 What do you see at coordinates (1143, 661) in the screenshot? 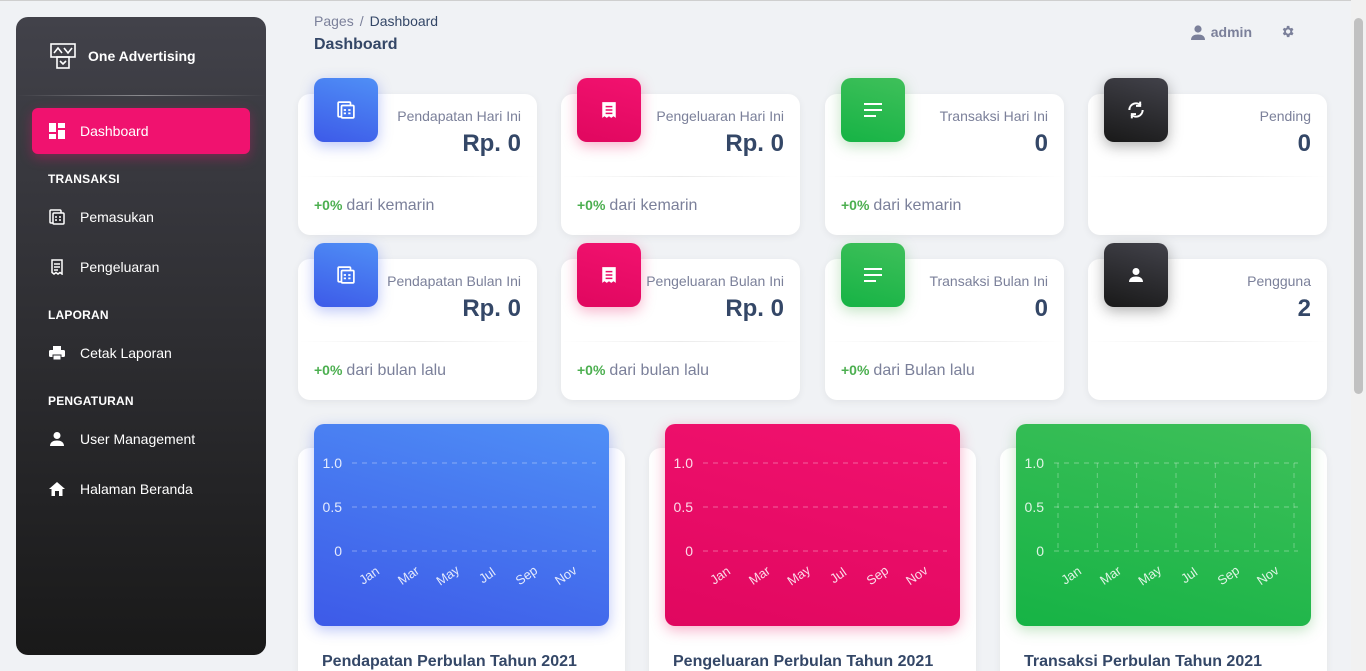
I see `chart-title: Transaksi Perbulan Tahun 2021` at bounding box center [1143, 661].